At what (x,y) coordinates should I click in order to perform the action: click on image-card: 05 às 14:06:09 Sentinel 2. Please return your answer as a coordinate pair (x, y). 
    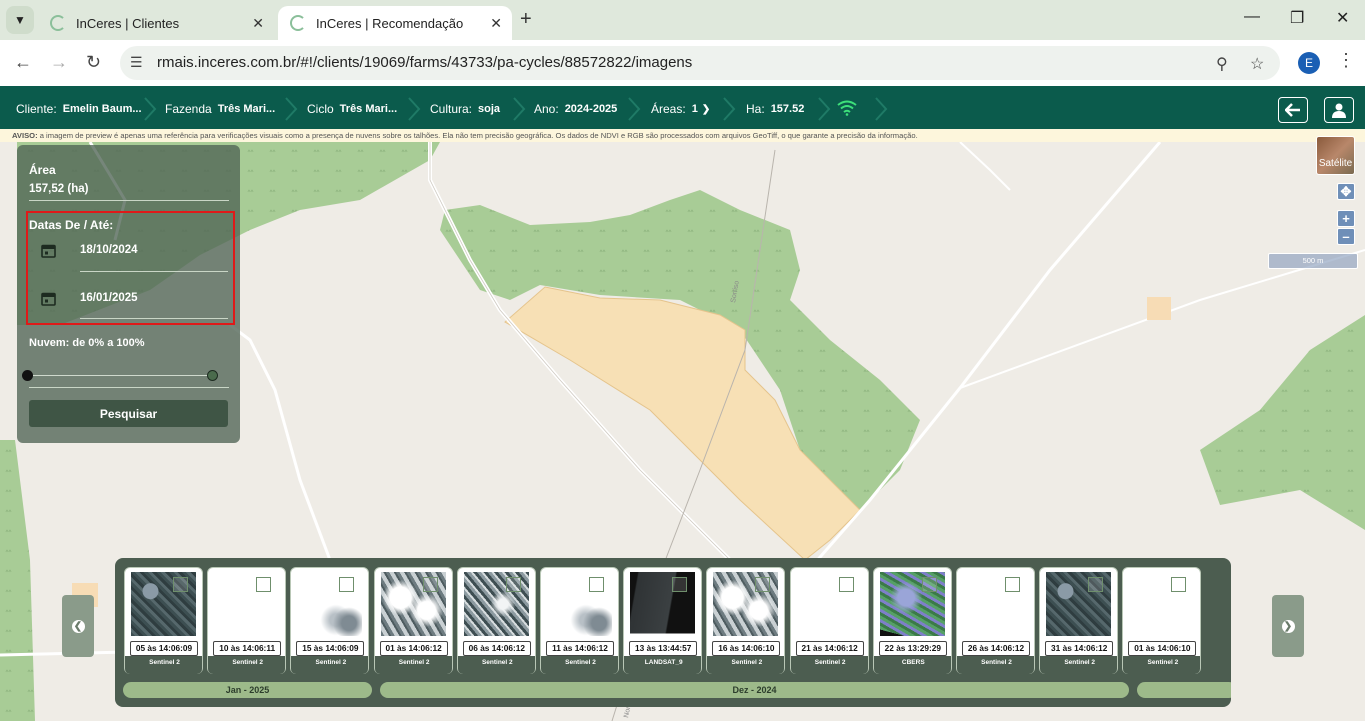
    Looking at the image, I should click on (163, 620).